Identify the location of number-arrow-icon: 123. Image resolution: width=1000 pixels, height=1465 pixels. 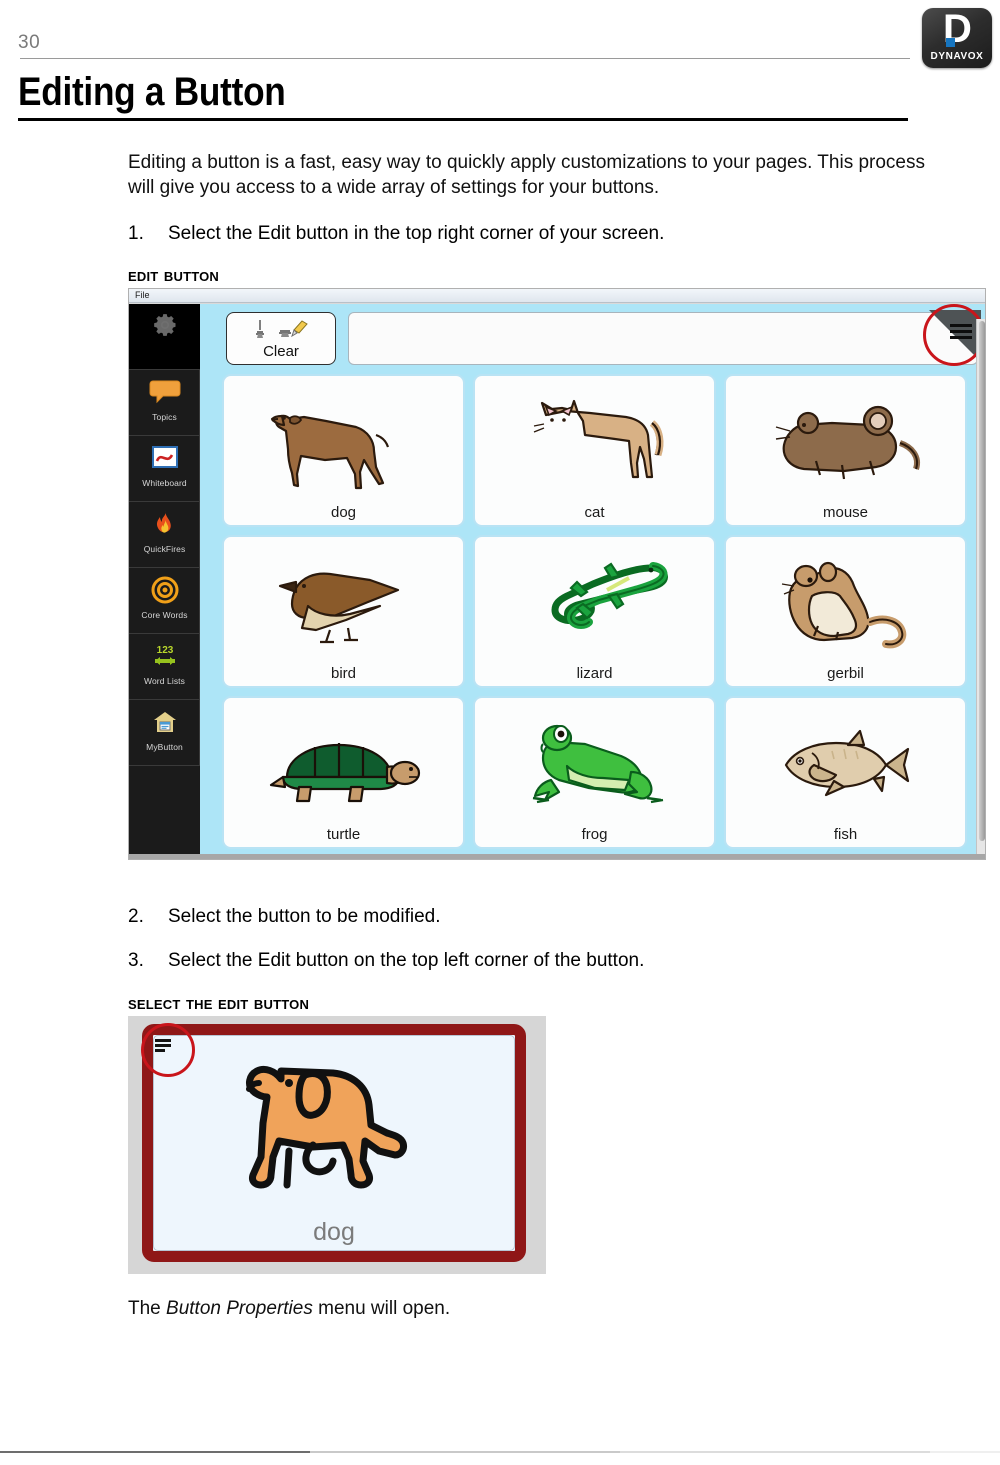
(164, 655).